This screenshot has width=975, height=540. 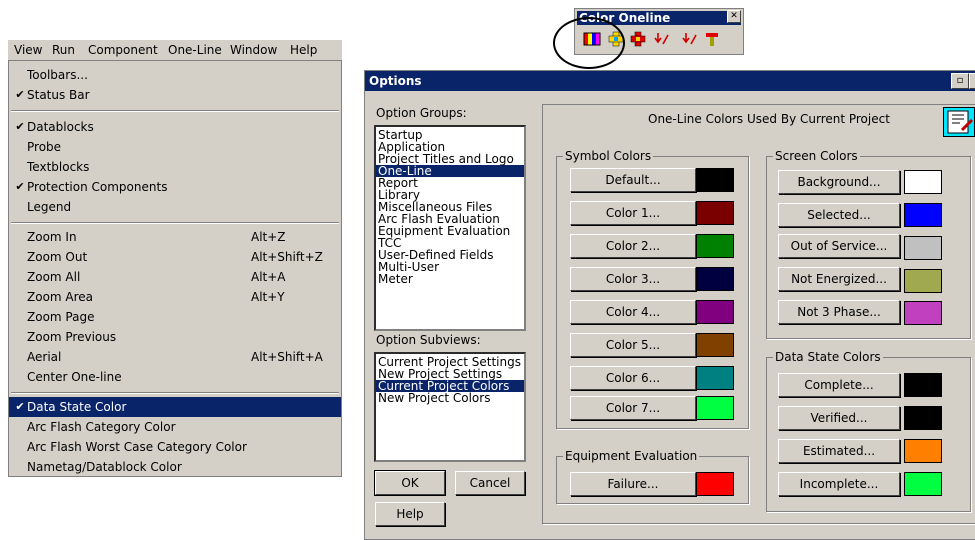 What do you see at coordinates (923, 418) in the screenshot?
I see `verified-color-swatch` at bounding box center [923, 418].